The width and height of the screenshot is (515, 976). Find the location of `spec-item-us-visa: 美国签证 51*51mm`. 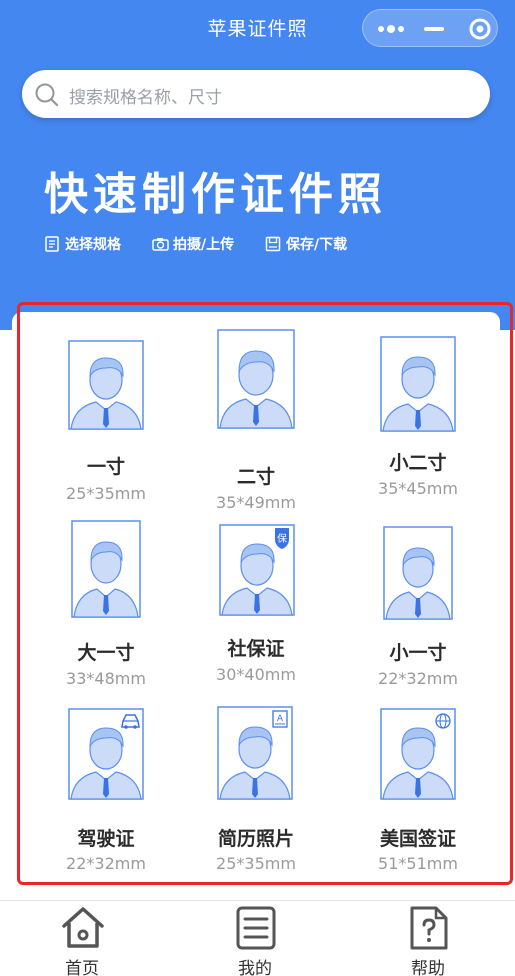

spec-item-us-visa: 美国签证 51*51mm is located at coordinates (418, 790).